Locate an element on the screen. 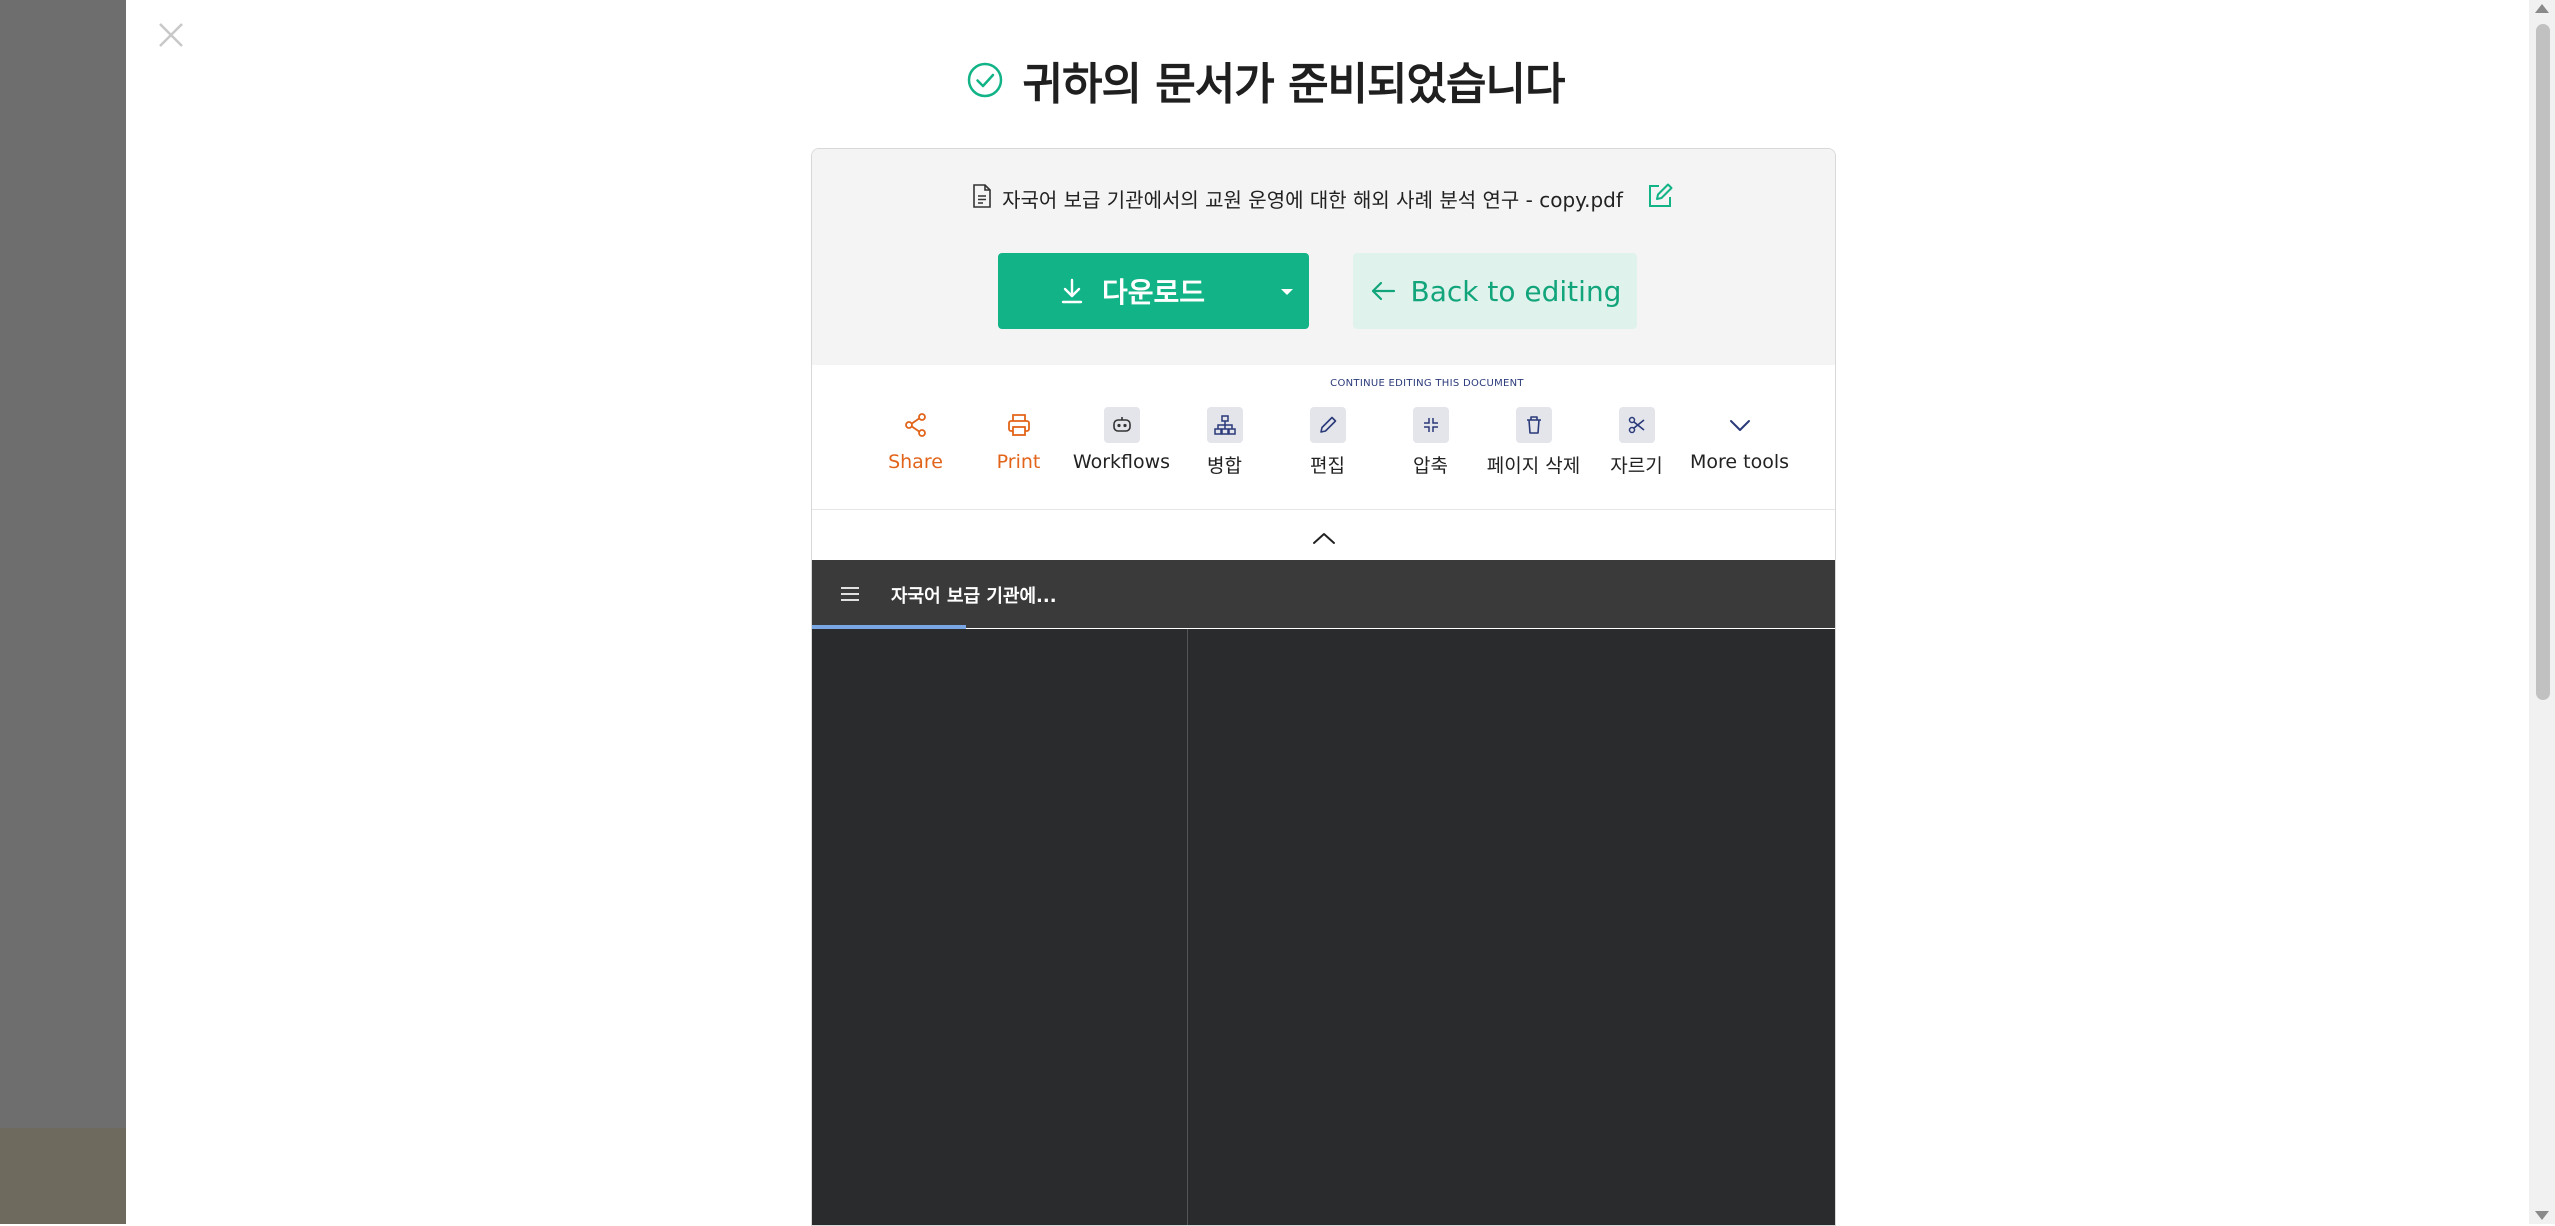 The height and width of the screenshot is (1226, 2555). tool-print: Print is located at coordinates (1018, 442).